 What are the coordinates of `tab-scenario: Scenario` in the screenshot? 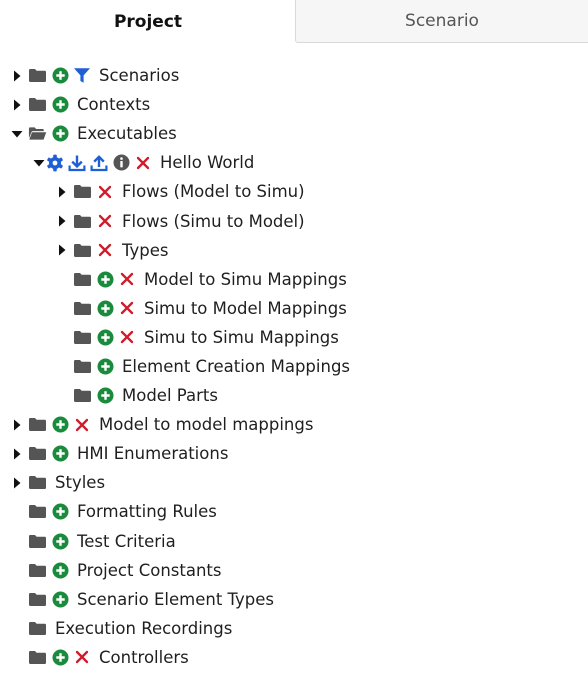 It's located at (441, 21).